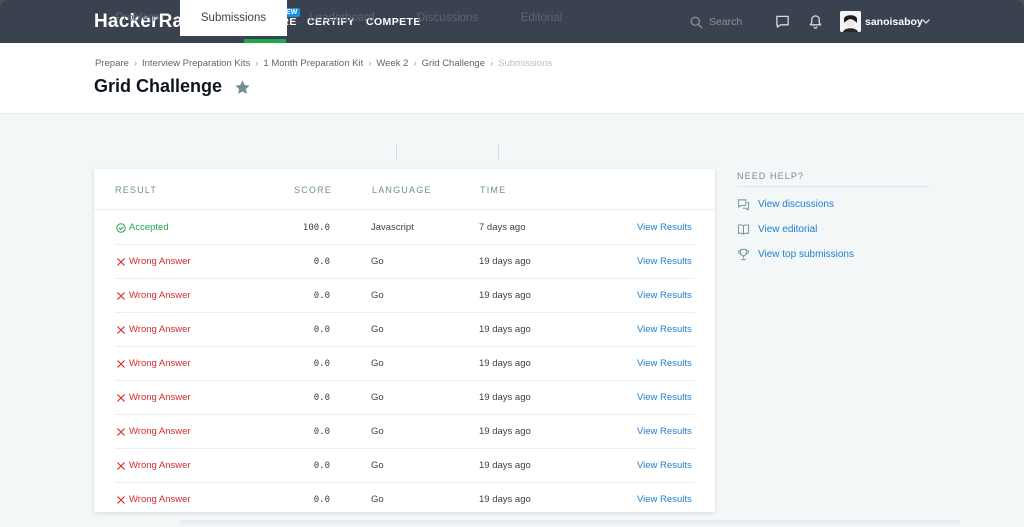 This screenshot has width=1024, height=527. What do you see at coordinates (815, 21) in the screenshot?
I see `notifications-bell-icon` at bounding box center [815, 21].